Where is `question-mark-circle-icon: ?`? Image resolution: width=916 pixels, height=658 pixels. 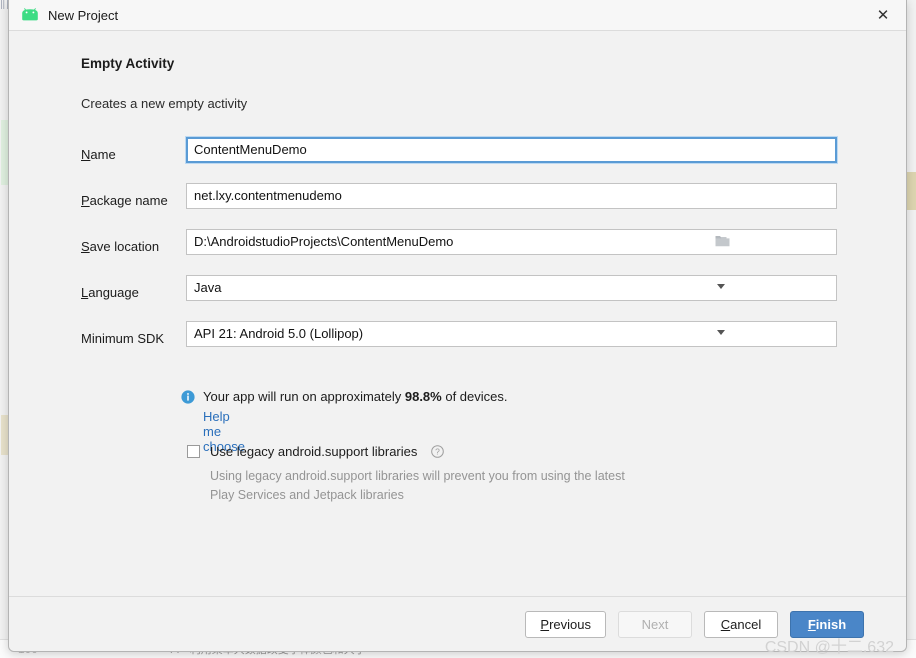 question-mark-circle-icon: ? is located at coordinates (437, 451).